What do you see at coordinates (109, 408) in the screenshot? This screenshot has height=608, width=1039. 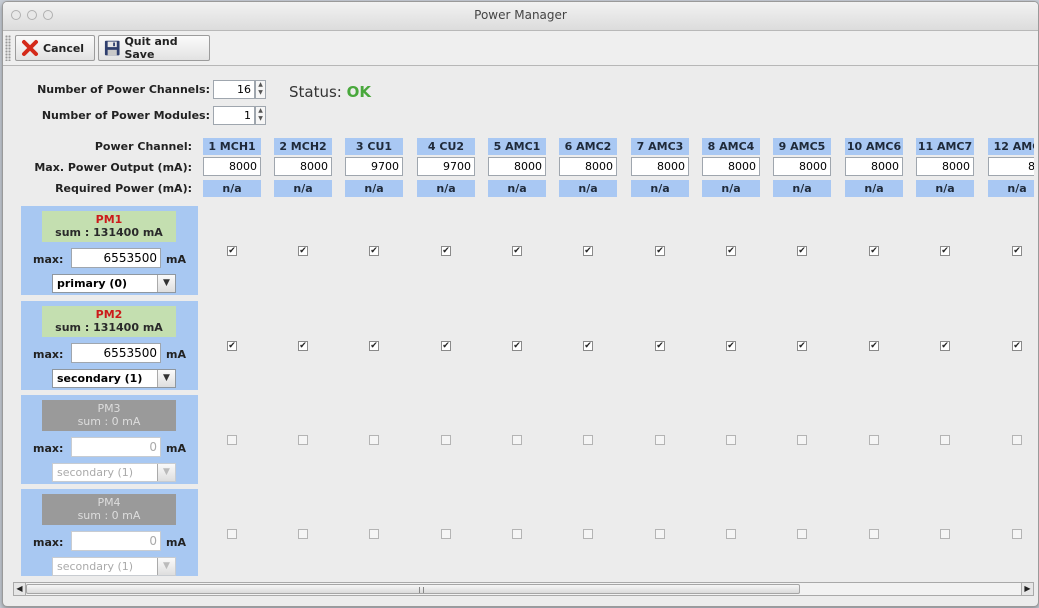 I see `module-name: PM3` at bounding box center [109, 408].